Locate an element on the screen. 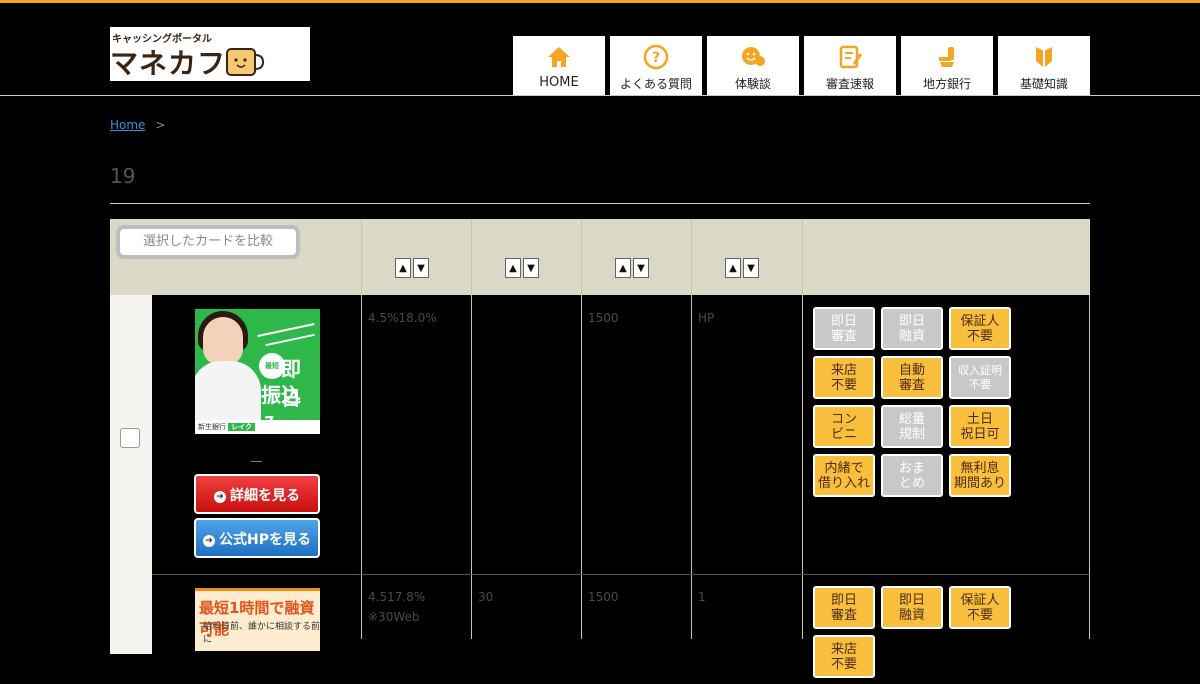 The image size is (1200, 684). chat-face-icon is located at coordinates (753, 56).